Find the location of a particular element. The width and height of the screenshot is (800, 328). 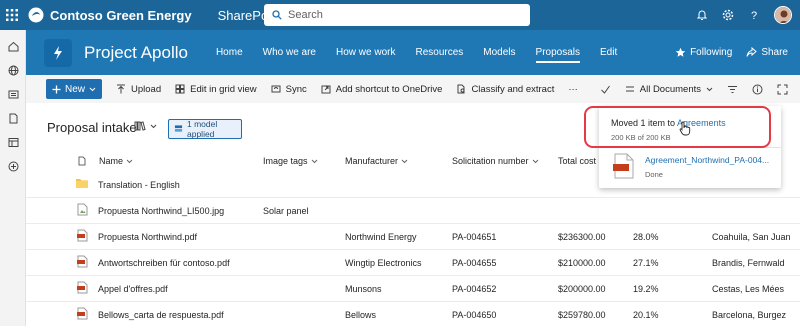

create-icon is located at coordinates (13, 166).